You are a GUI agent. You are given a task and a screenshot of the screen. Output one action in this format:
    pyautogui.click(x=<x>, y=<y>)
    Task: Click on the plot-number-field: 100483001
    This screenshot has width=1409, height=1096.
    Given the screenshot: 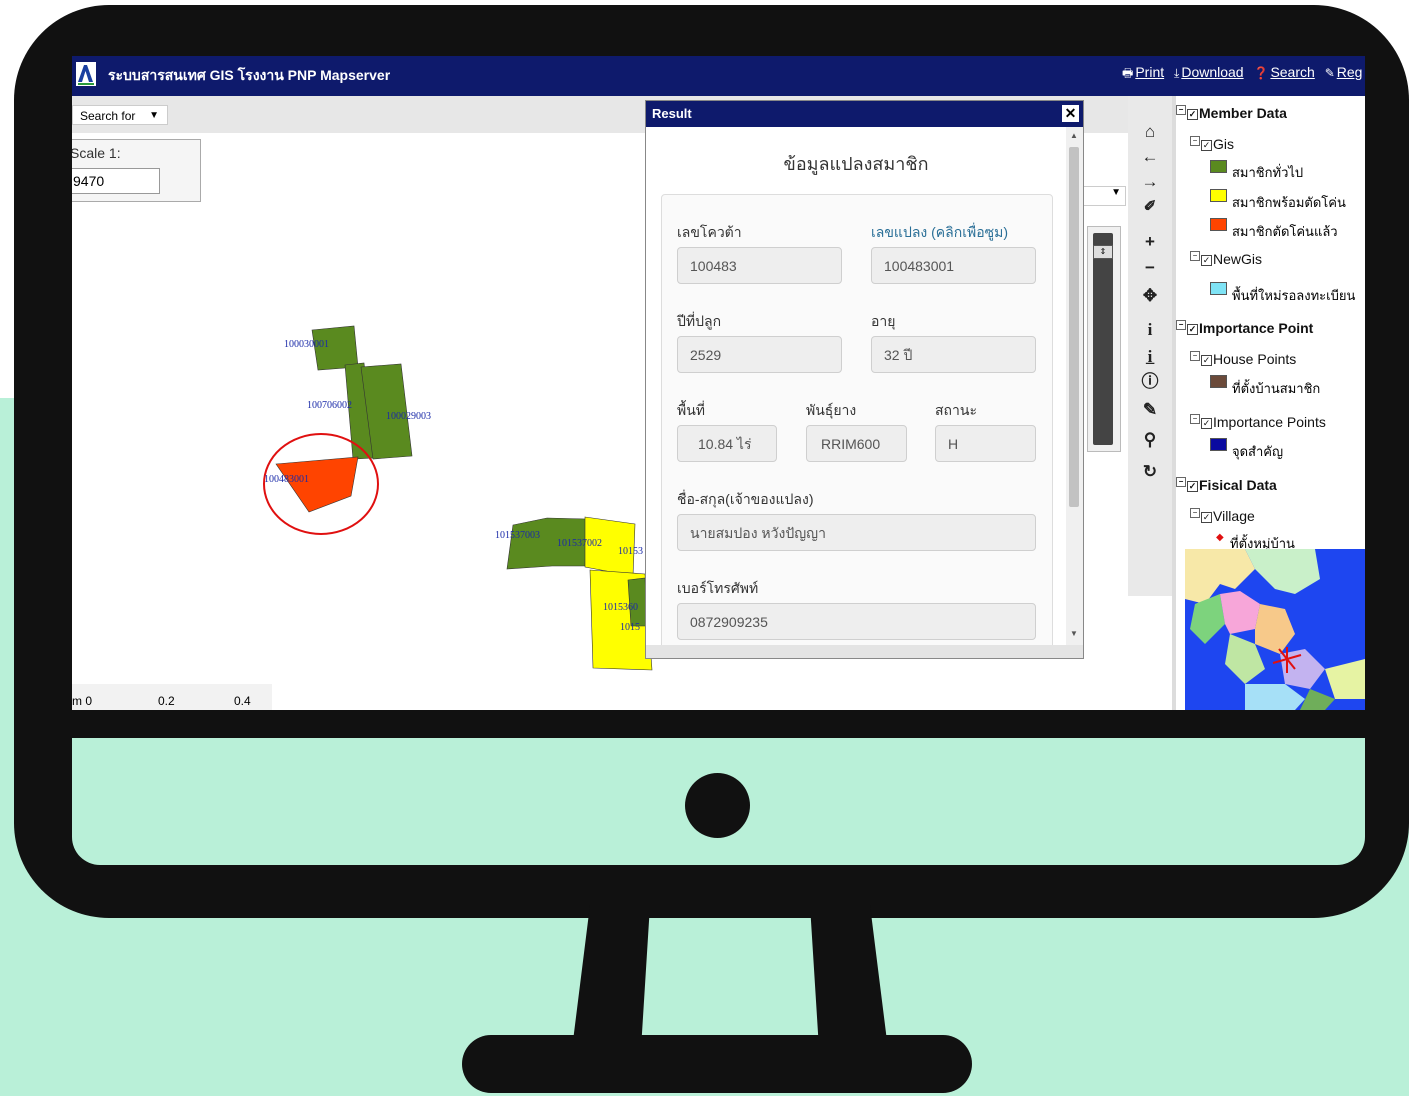 What is the action you would take?
    pyautogui.click(x=953, y=265)
    